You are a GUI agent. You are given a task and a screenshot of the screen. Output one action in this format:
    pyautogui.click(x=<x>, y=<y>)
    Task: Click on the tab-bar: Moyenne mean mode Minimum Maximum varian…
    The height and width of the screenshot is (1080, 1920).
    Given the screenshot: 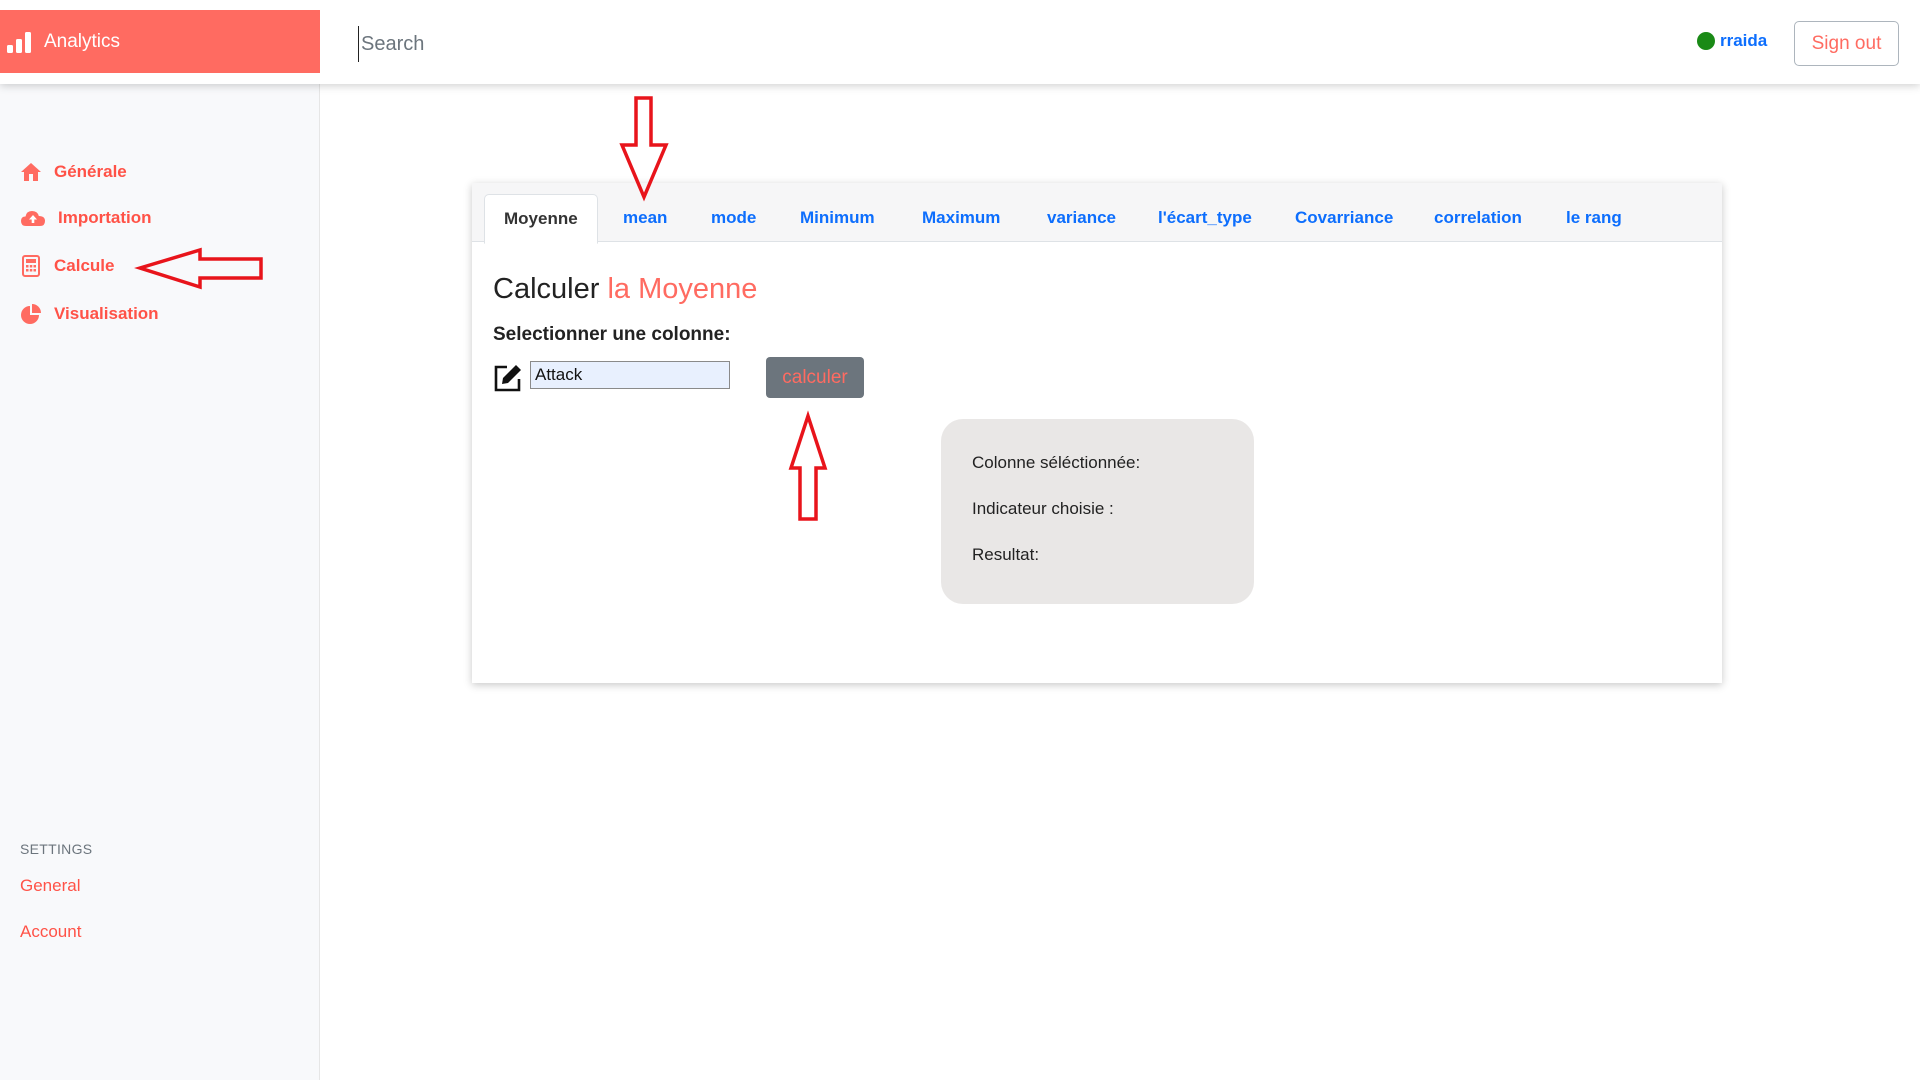 What is the action you would take?
    pyautogui.click(x=1097, y=213)
    